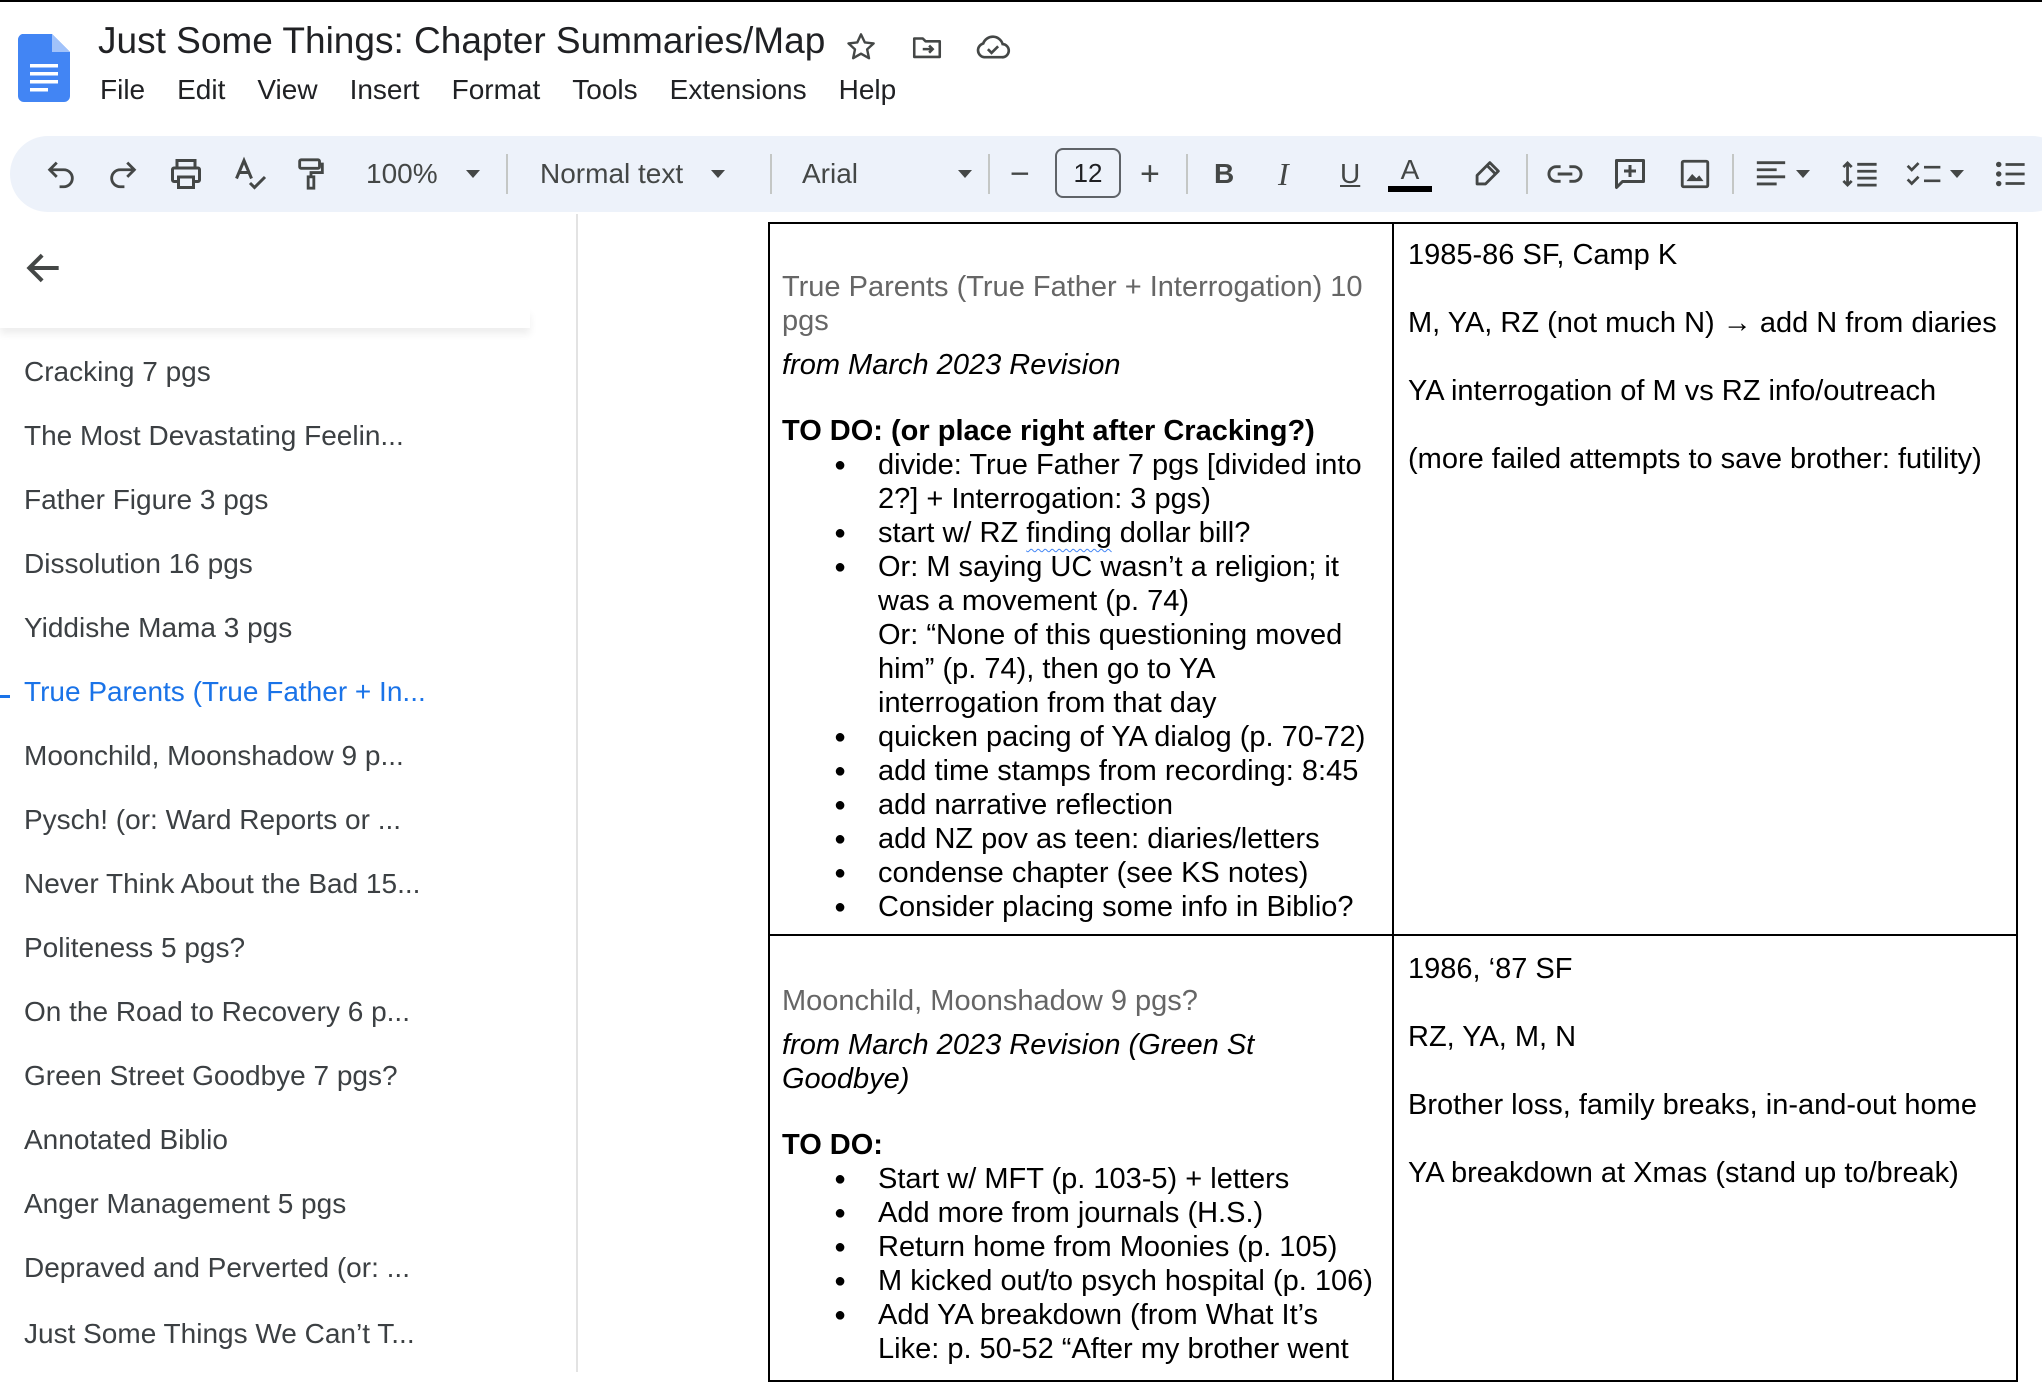 The image size is (2042, 1382). I want to click on style-select: Normal text, so click(633, 174).